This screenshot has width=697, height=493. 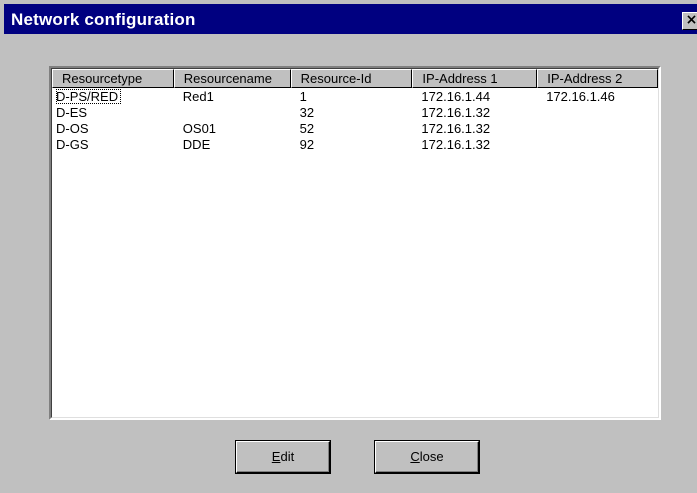 What do you see at coordinates (103, 19) in the screenshot?
I see `window-title: Network configuration` at bounding box center [103, 19].